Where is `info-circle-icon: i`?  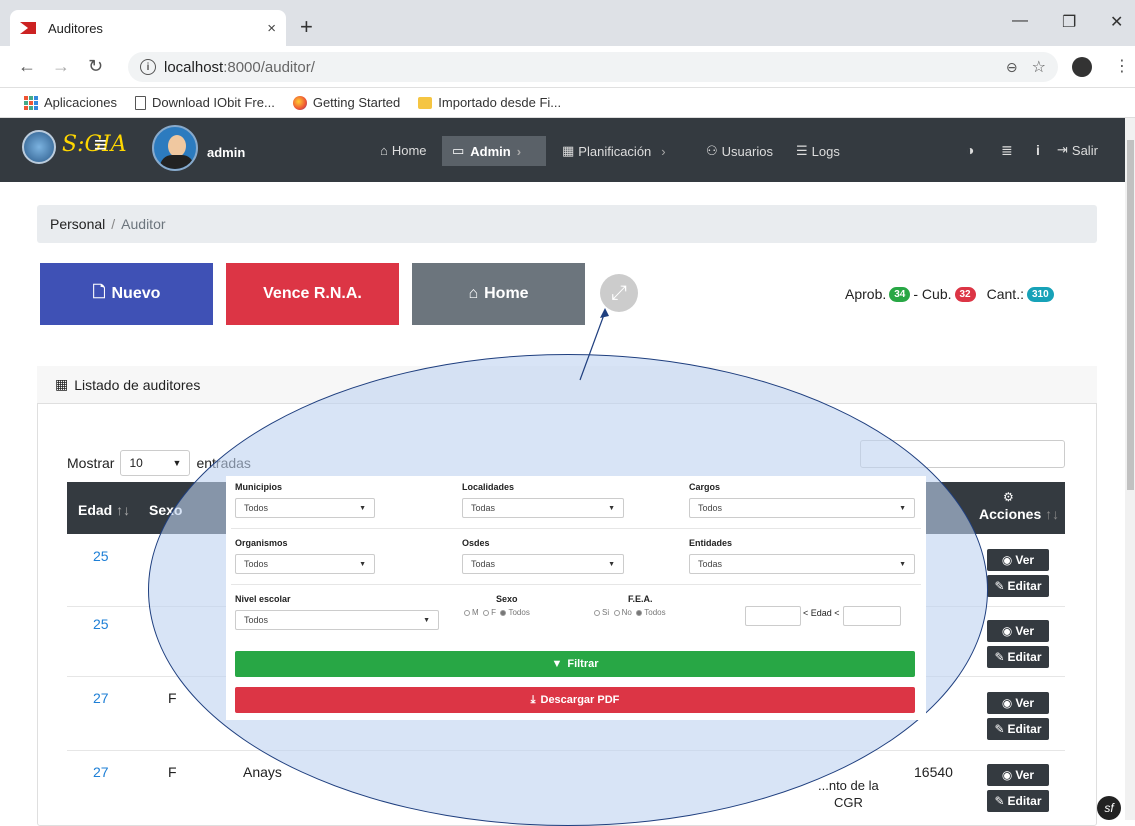 info-circle-icon: i is located at coordinates (1038, 150).